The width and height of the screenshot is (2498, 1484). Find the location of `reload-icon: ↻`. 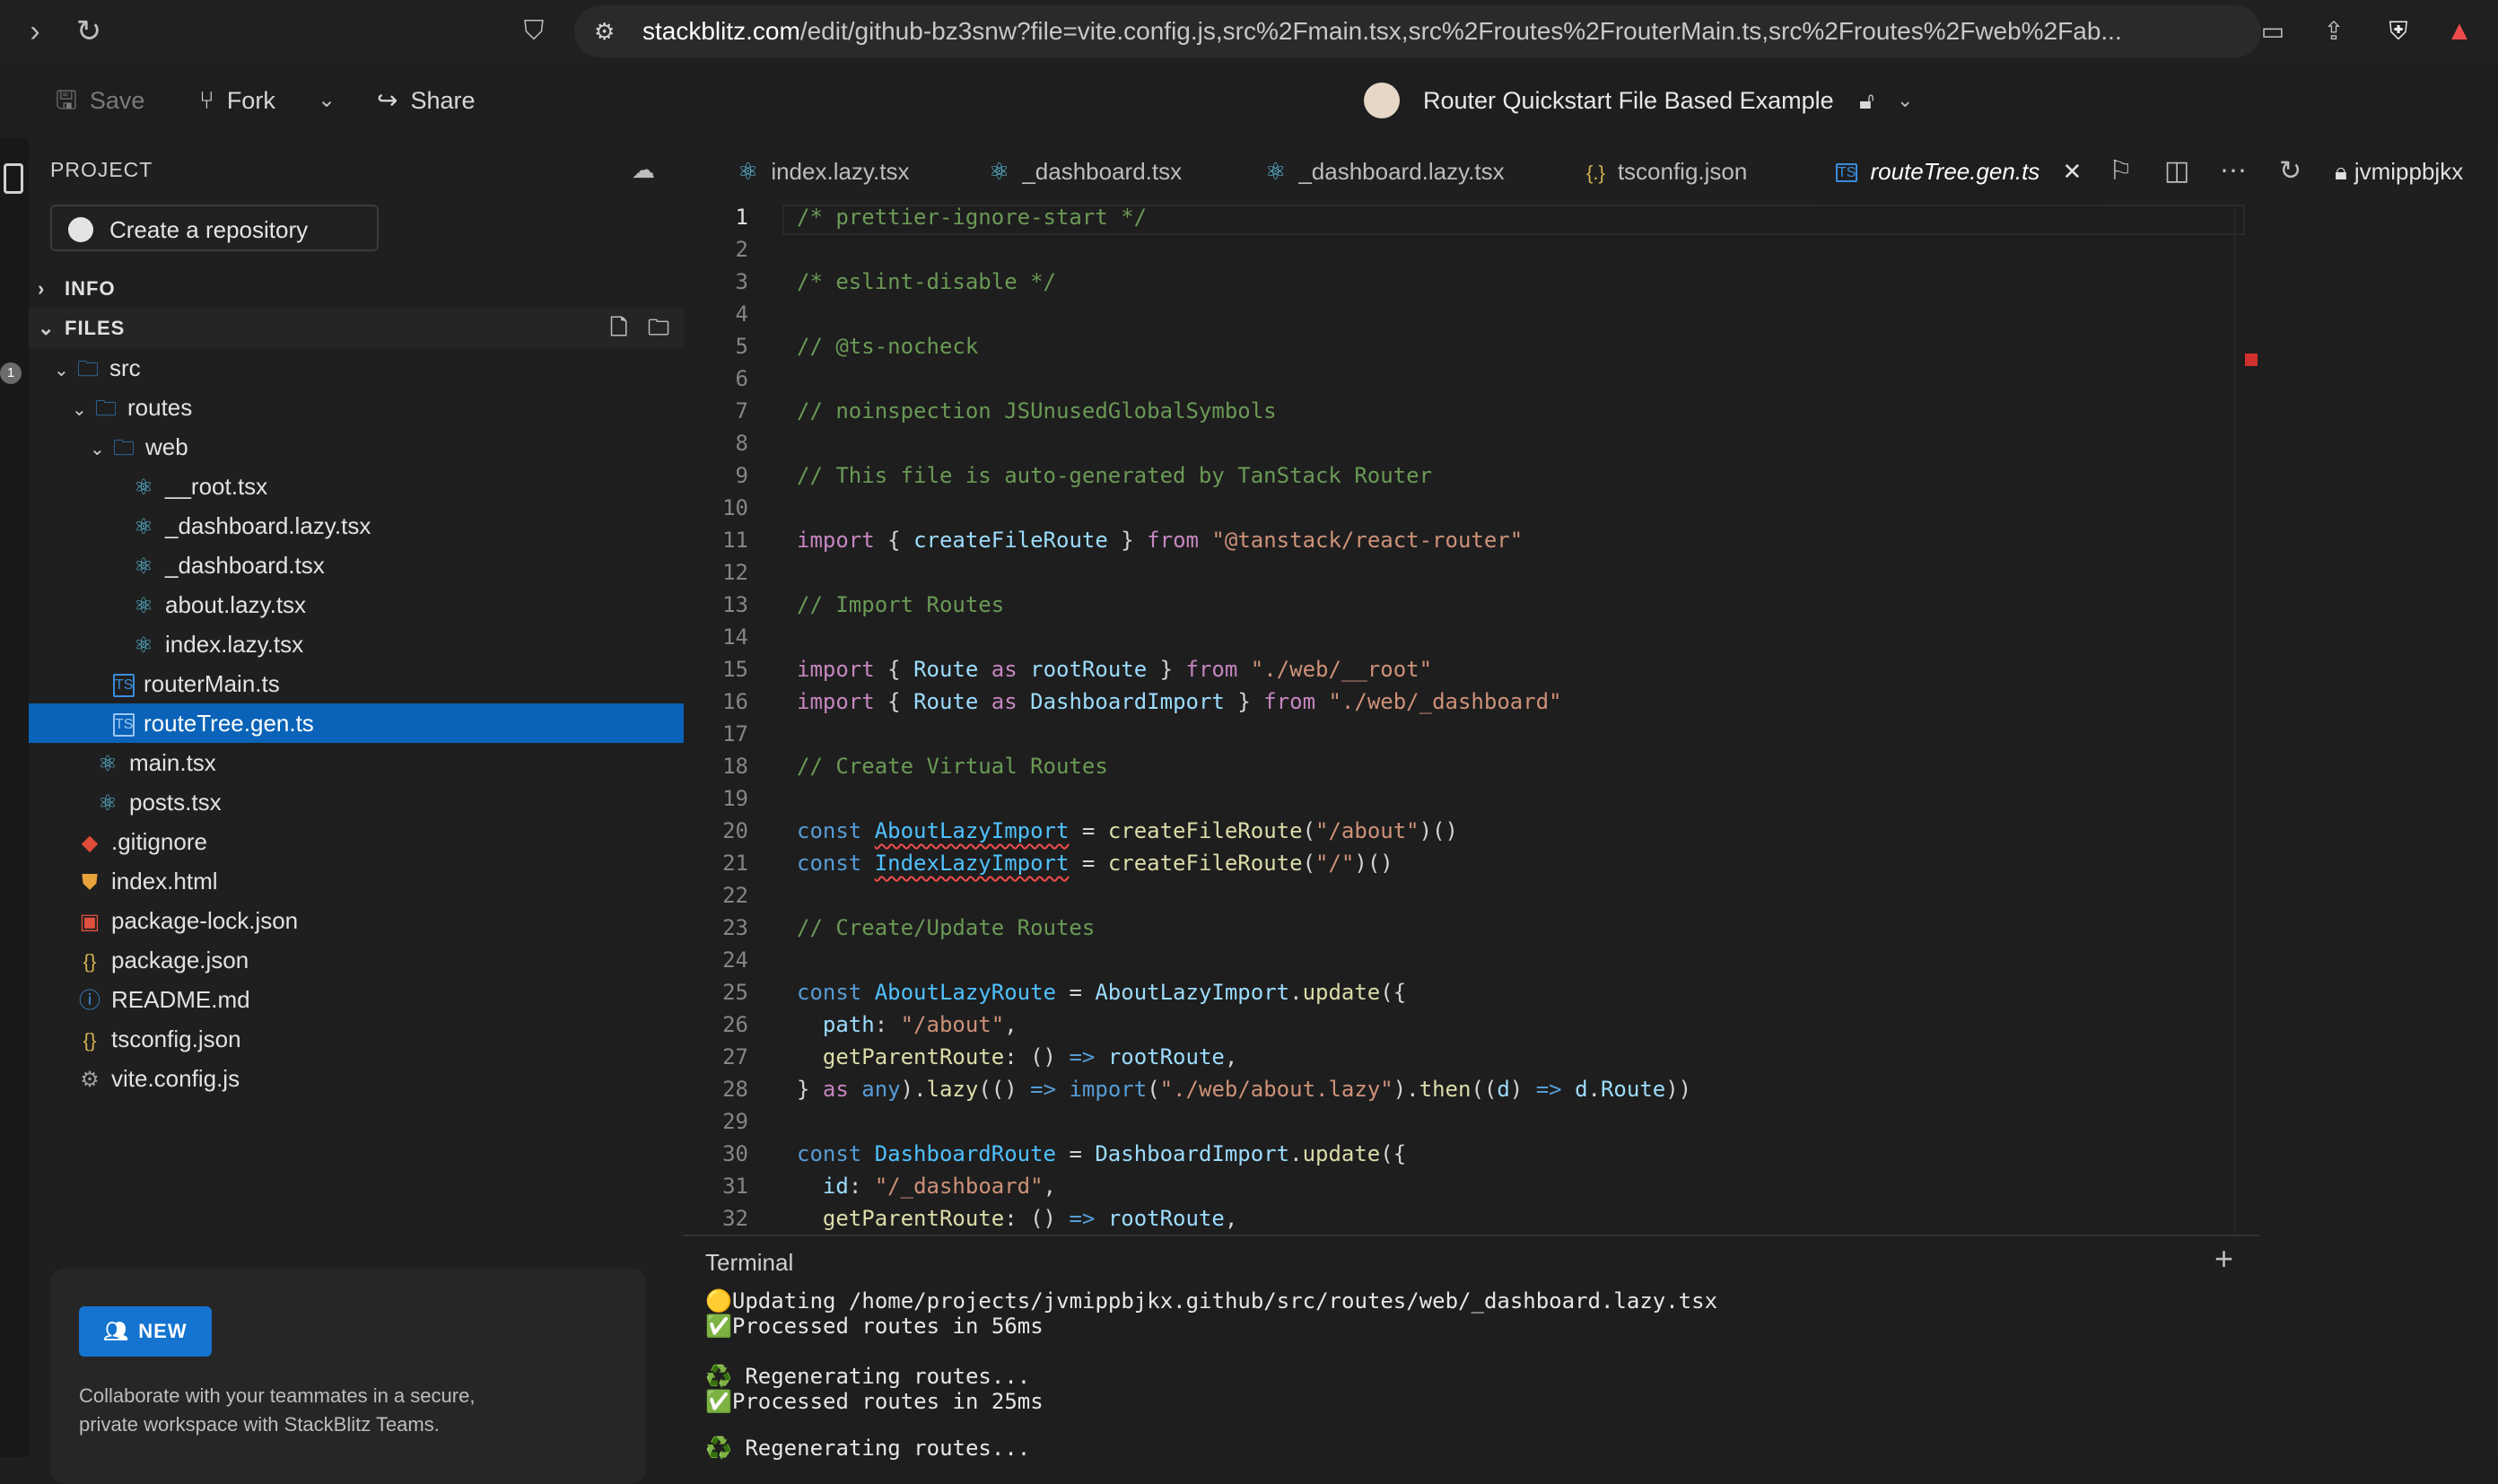

reload-icon: ↻ is located at coordinates (88, 31).